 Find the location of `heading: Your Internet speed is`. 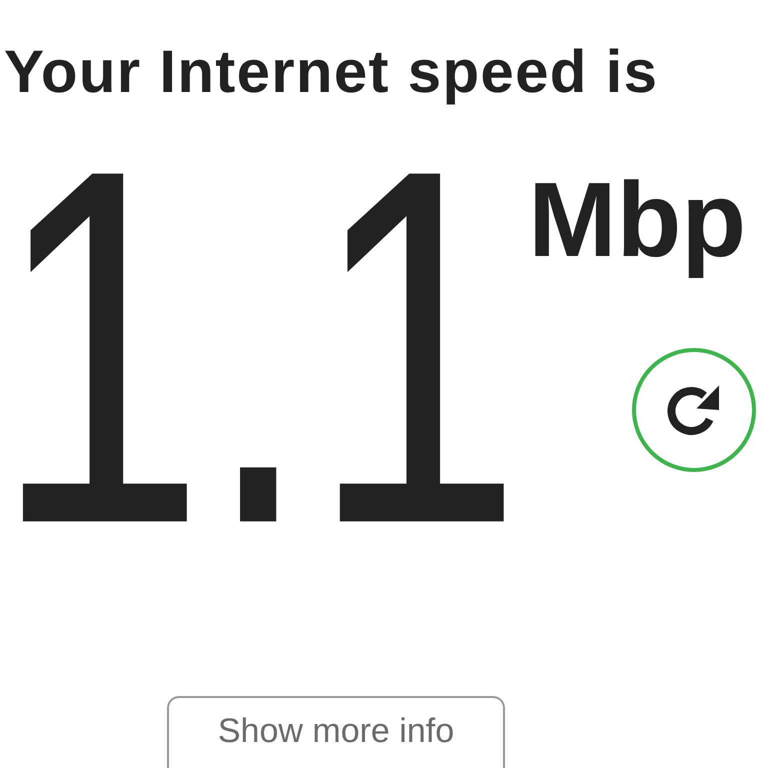

heading: Your Internet speed is is located at coordinates (331, 72).